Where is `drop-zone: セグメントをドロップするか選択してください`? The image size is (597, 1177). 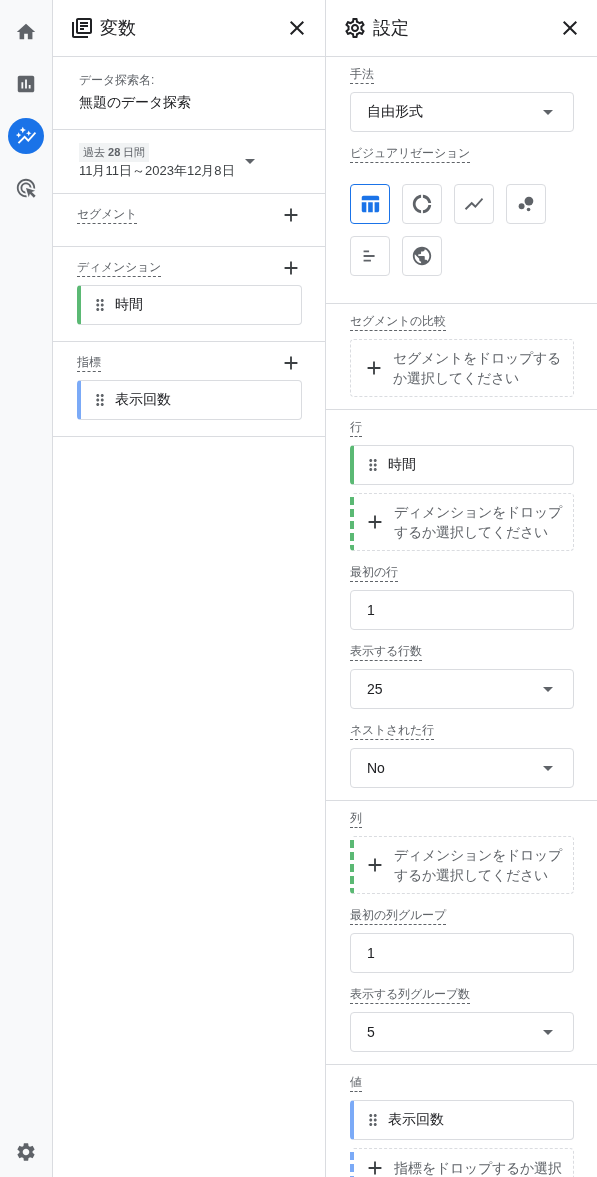 drop-zone: セグメントをドロップするか選択してください is located at coordinates (462, 368).